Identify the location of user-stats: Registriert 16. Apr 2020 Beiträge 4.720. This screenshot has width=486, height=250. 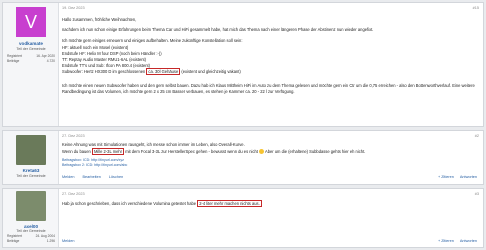
(31, 58).